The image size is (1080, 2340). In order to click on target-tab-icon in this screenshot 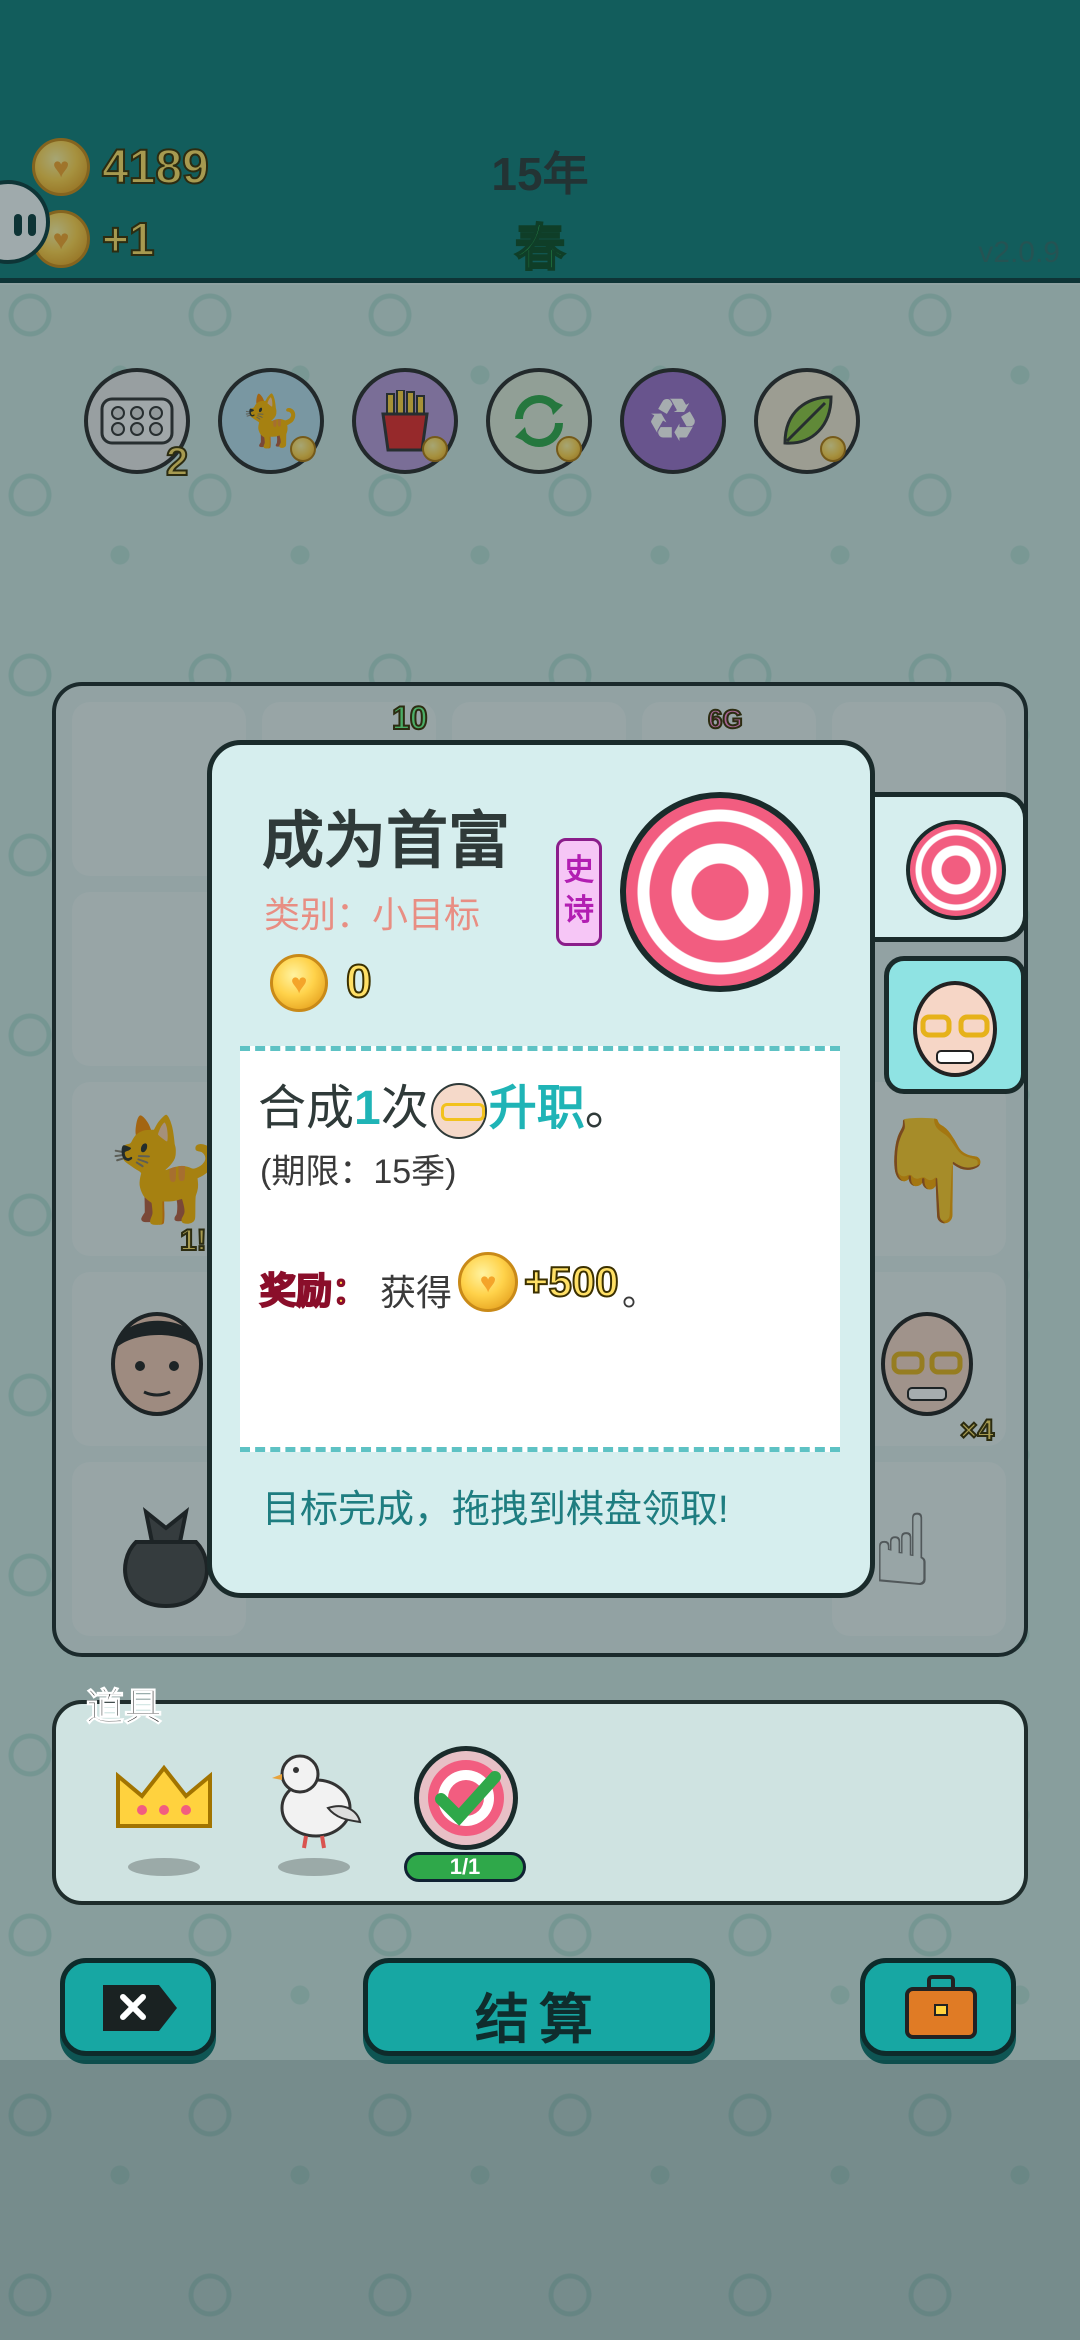, I will do `click(956, 870)`.